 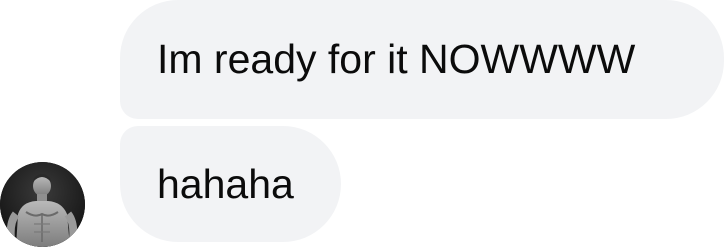 I want to click on avatar-photo-icon, so click(x=42, y=204).